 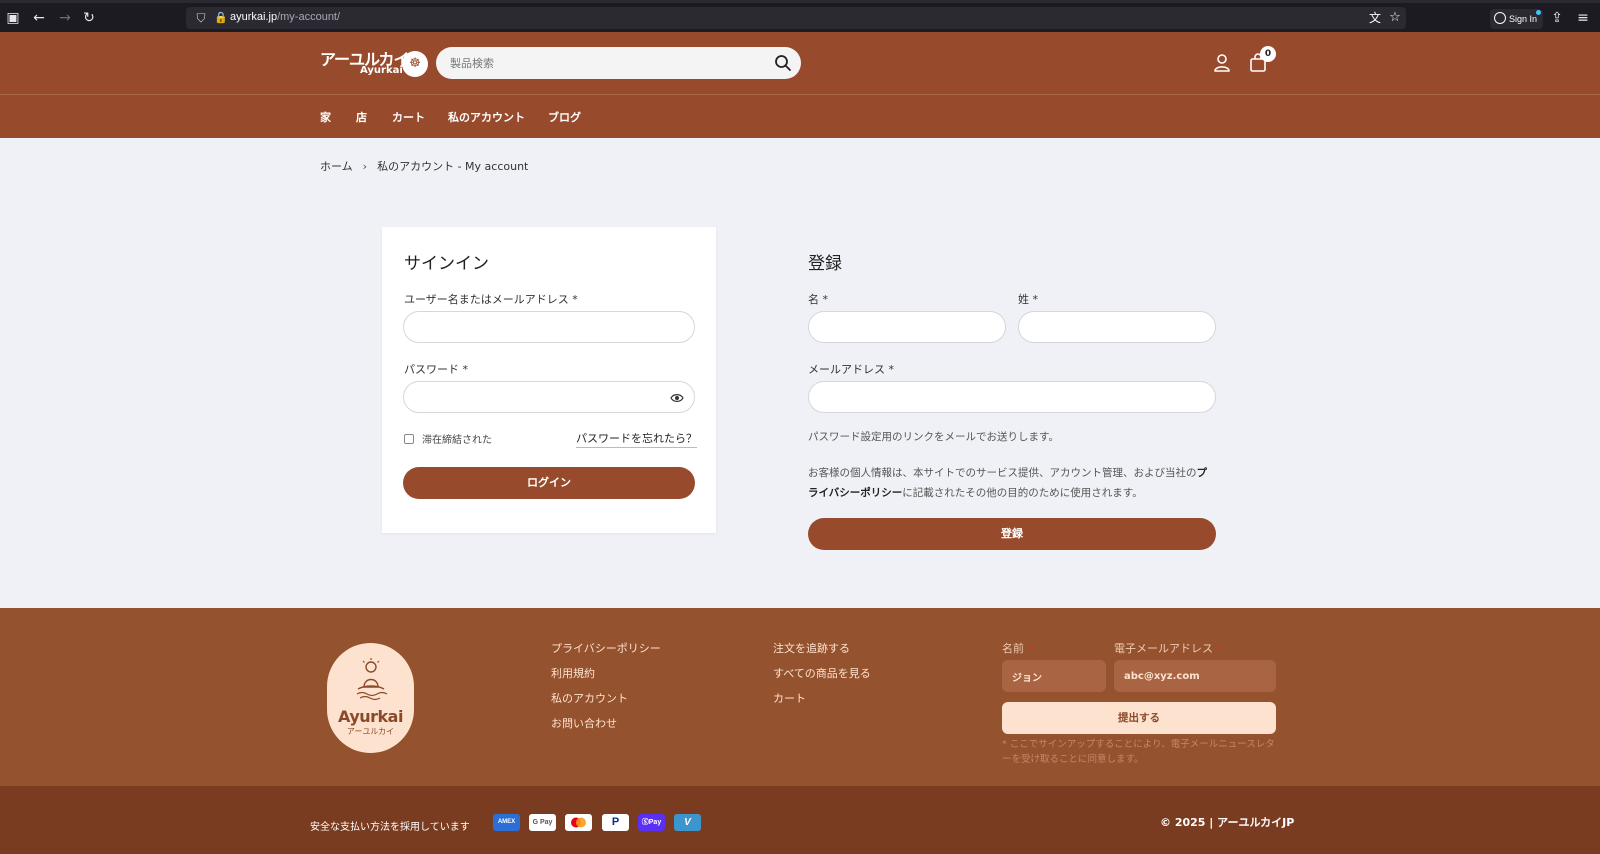 I want to click on footer-link-track-order: 注文を追跡する, so click(x=811, y=648).